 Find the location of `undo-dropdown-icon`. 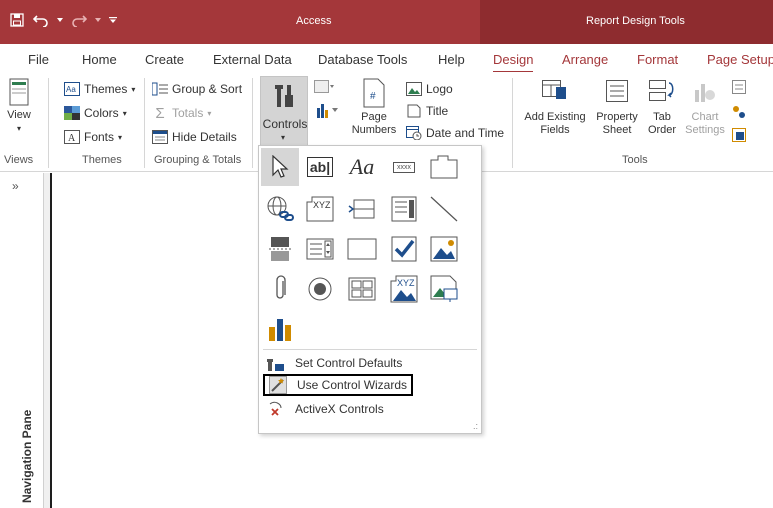

undo-dropdown-icon is located at coordinates (60, 20).